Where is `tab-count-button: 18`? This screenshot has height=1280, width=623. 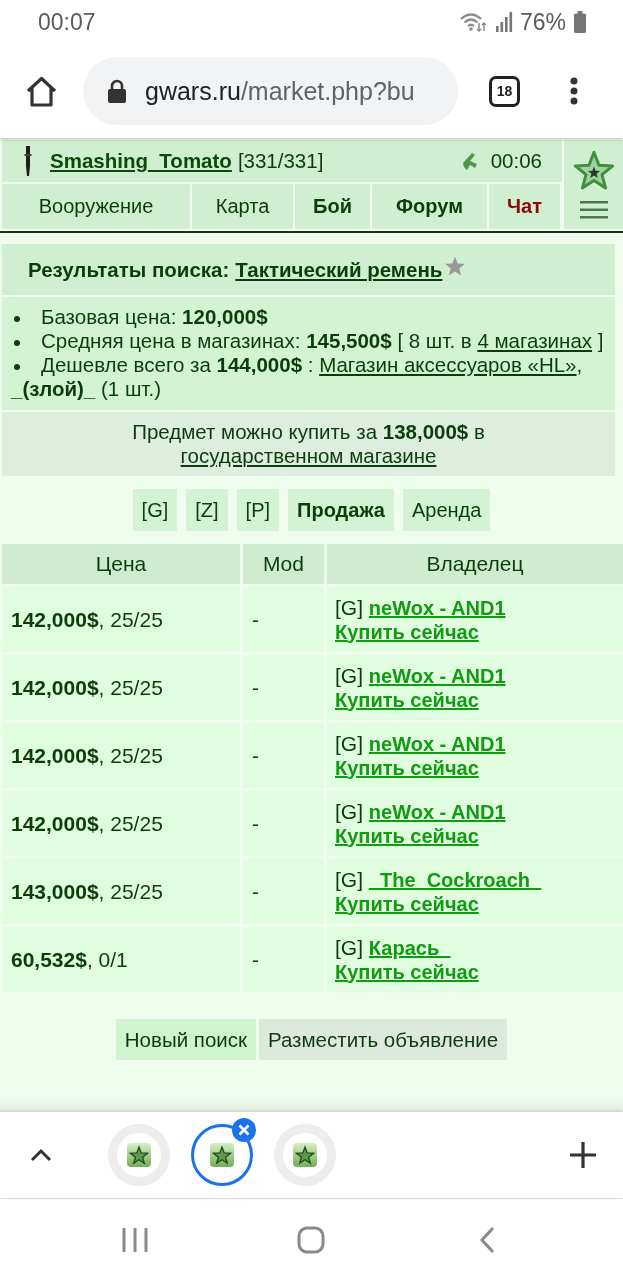 tab-count-button: 18 is located at coordinates (504, 91).